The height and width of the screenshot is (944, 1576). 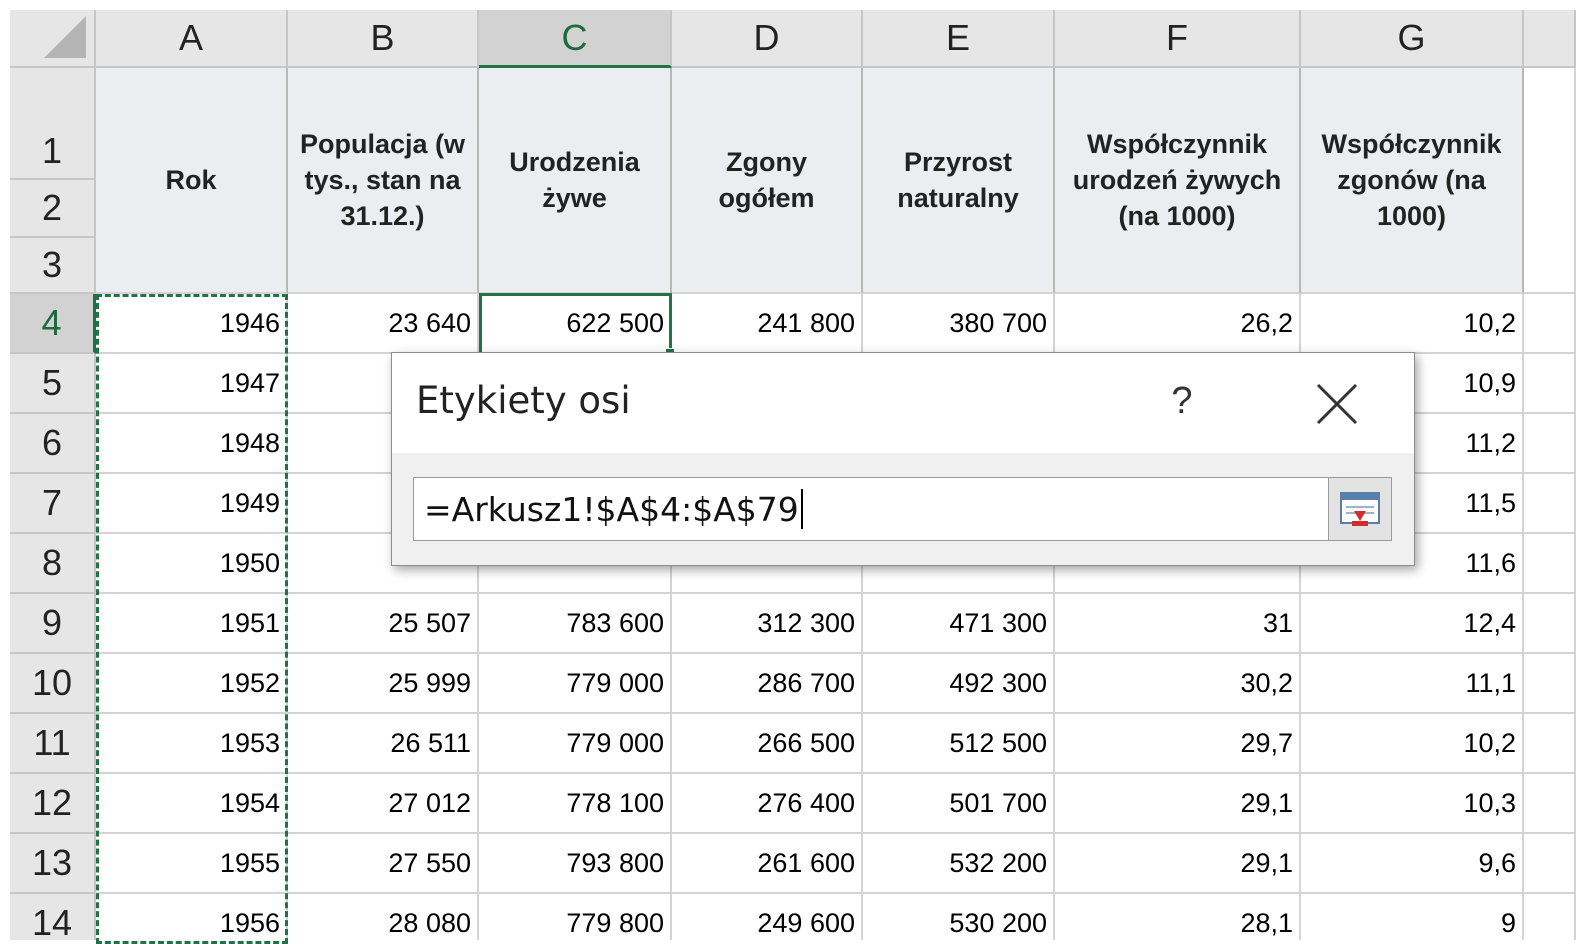 I want to click on cell-a9: 1951, so click(x=192, y=624).